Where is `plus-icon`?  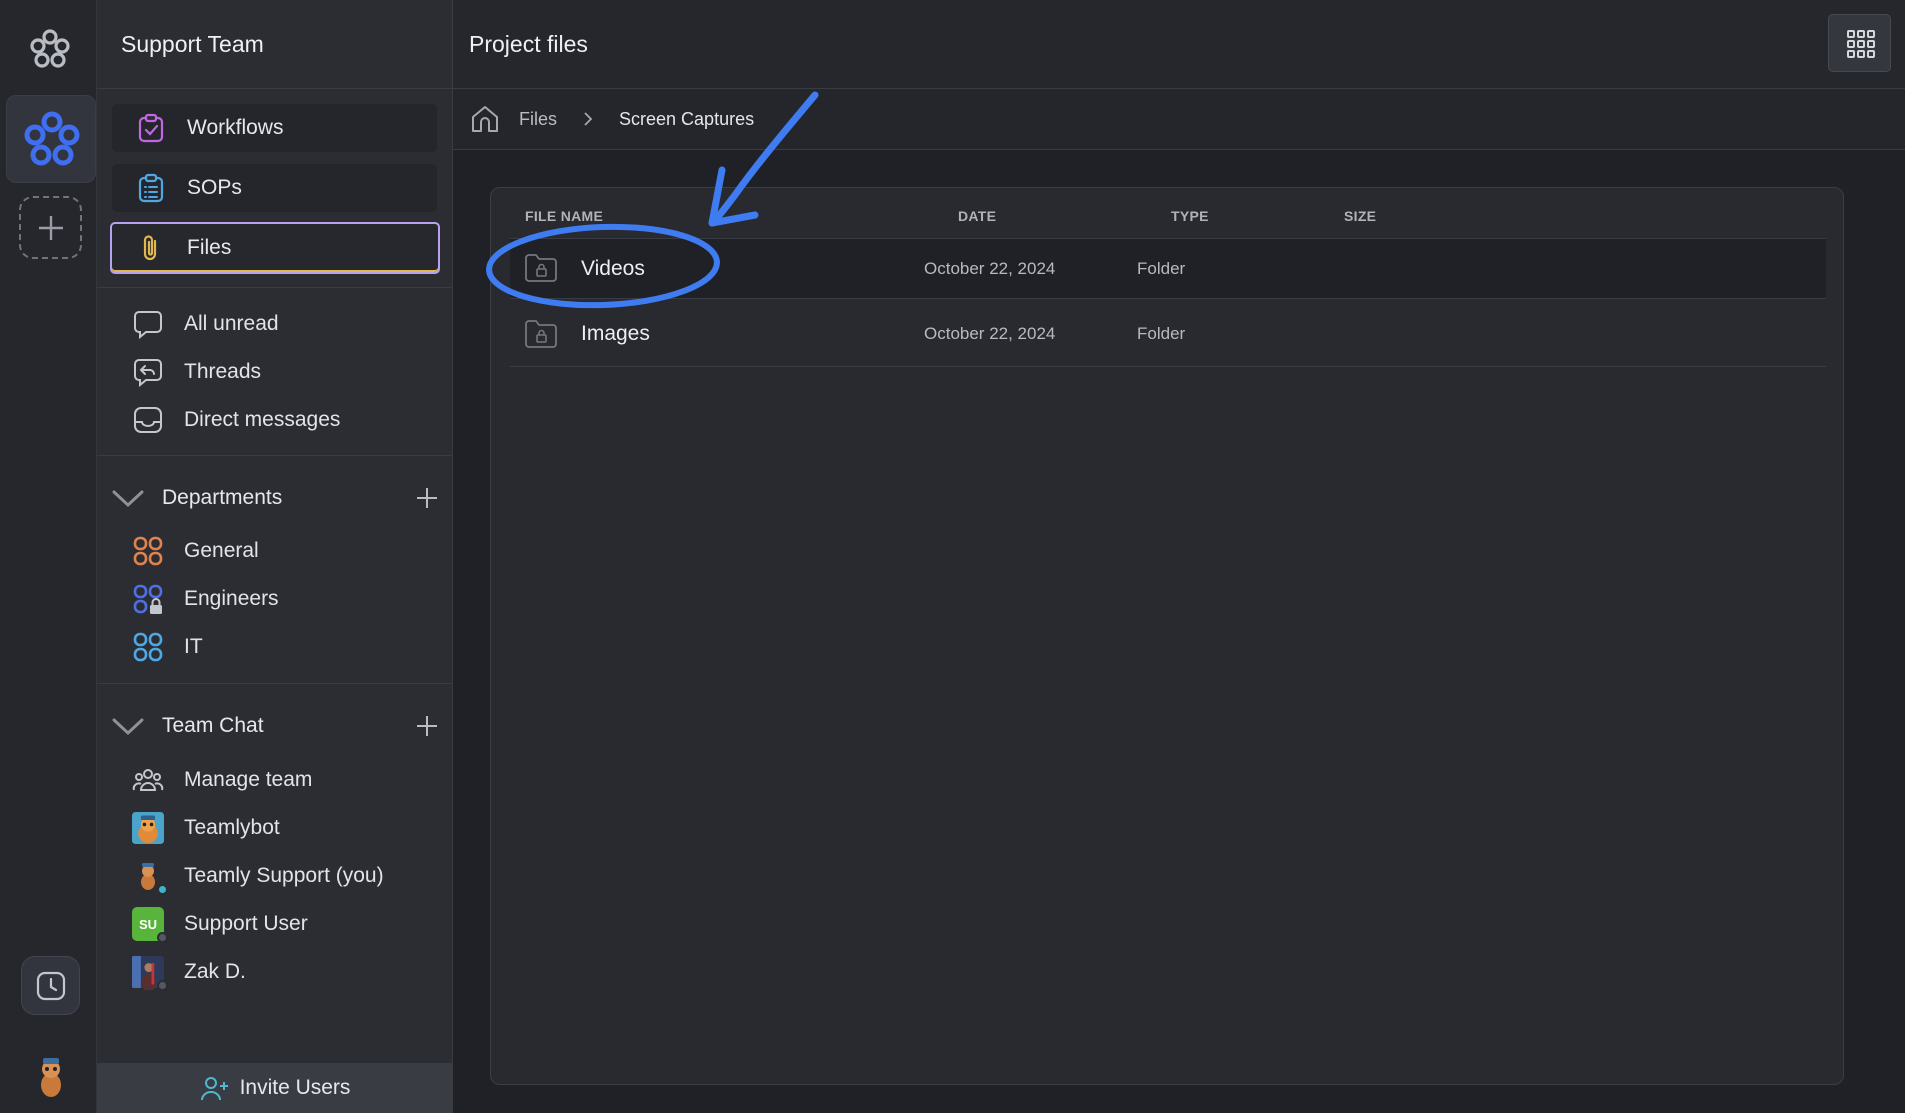
plus-icon is located at coordinates (51, 228).